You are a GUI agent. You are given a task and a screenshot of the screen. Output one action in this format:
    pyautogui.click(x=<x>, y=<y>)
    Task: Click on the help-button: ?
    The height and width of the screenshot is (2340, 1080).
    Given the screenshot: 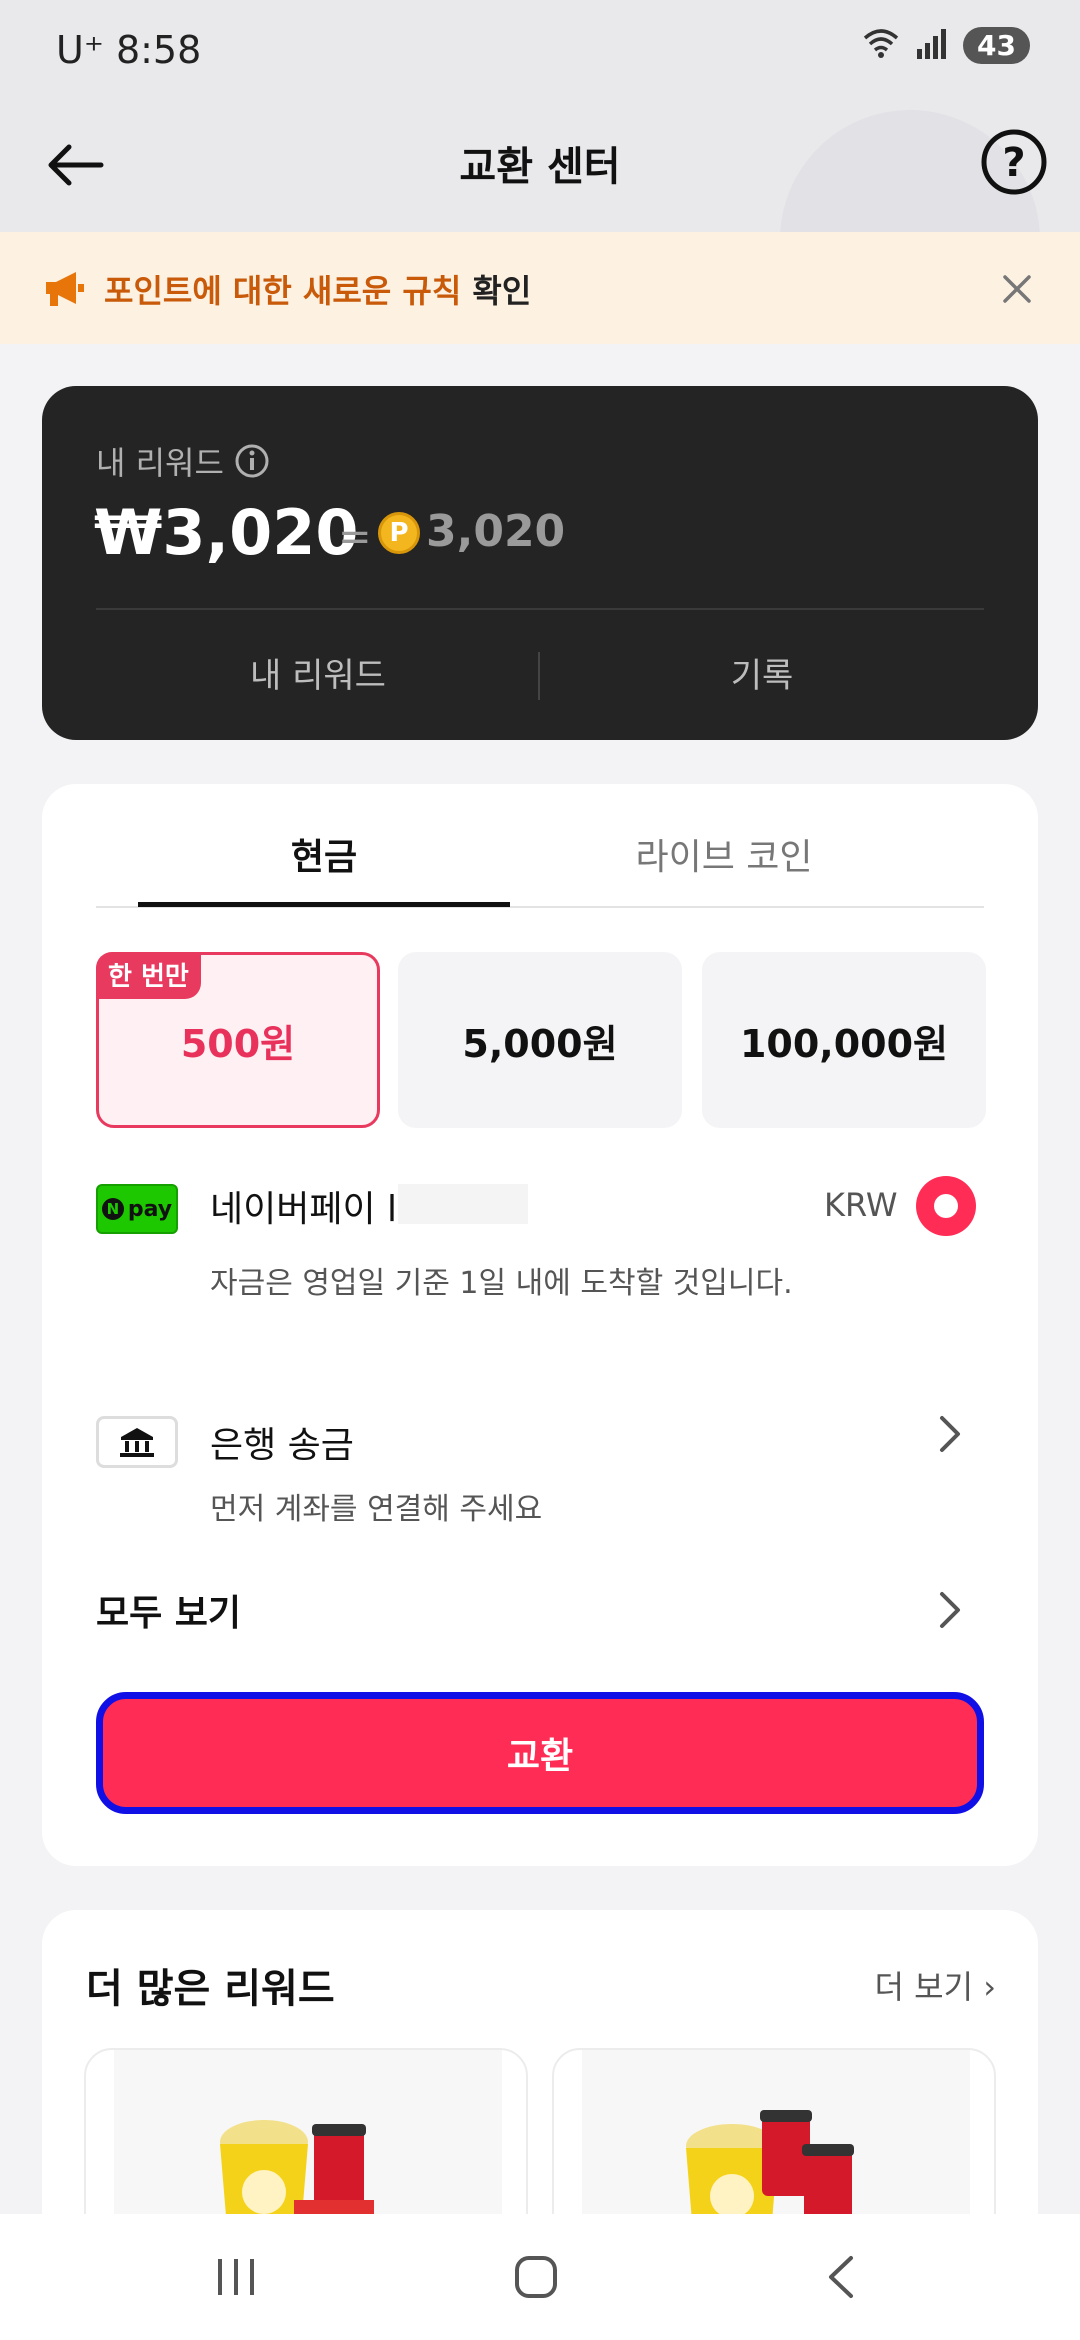 What is the action you would take?
    pyautogui.click(x=1014, y=162)
    